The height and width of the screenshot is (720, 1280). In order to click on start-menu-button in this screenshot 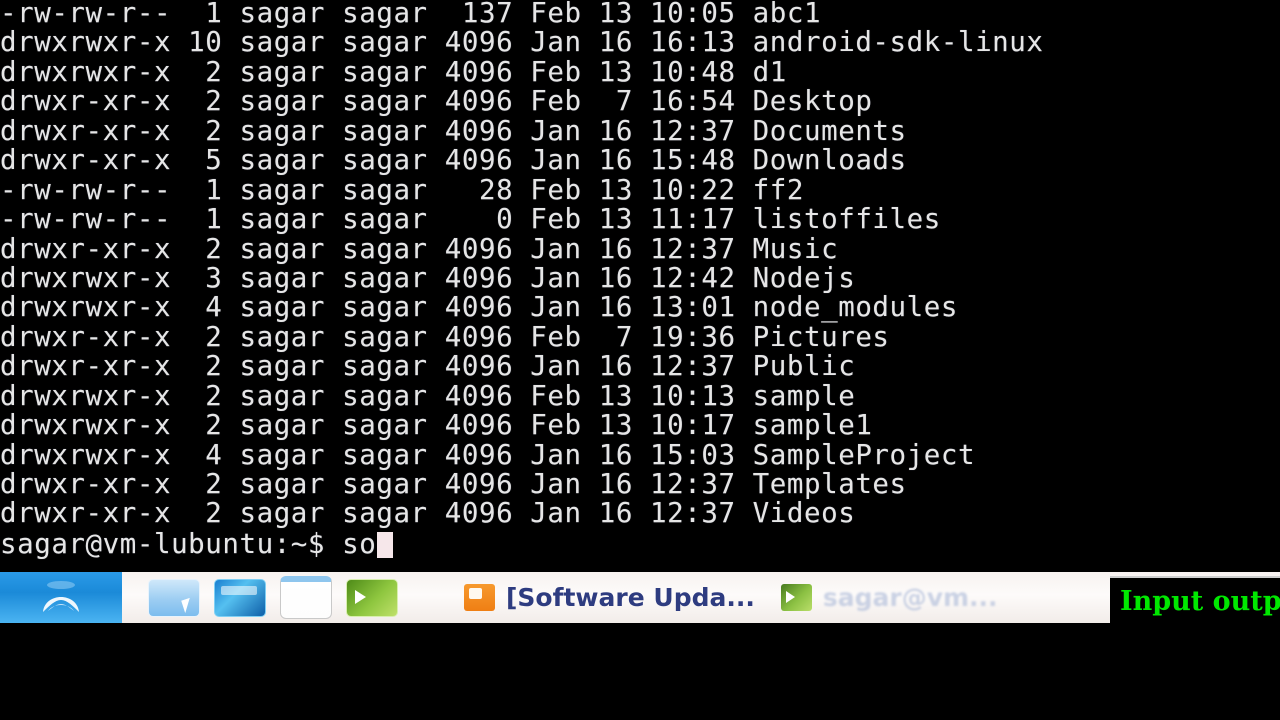, I will do `click(61, 597)`.